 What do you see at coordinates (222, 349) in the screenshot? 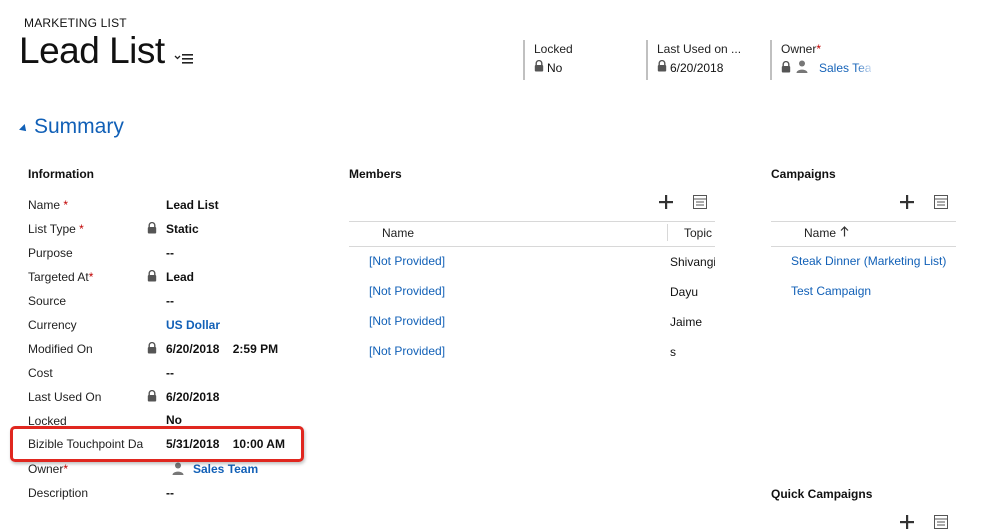
I see `field-value: 6/20/2018 2:59 PM` at bounding box center [222, 349].